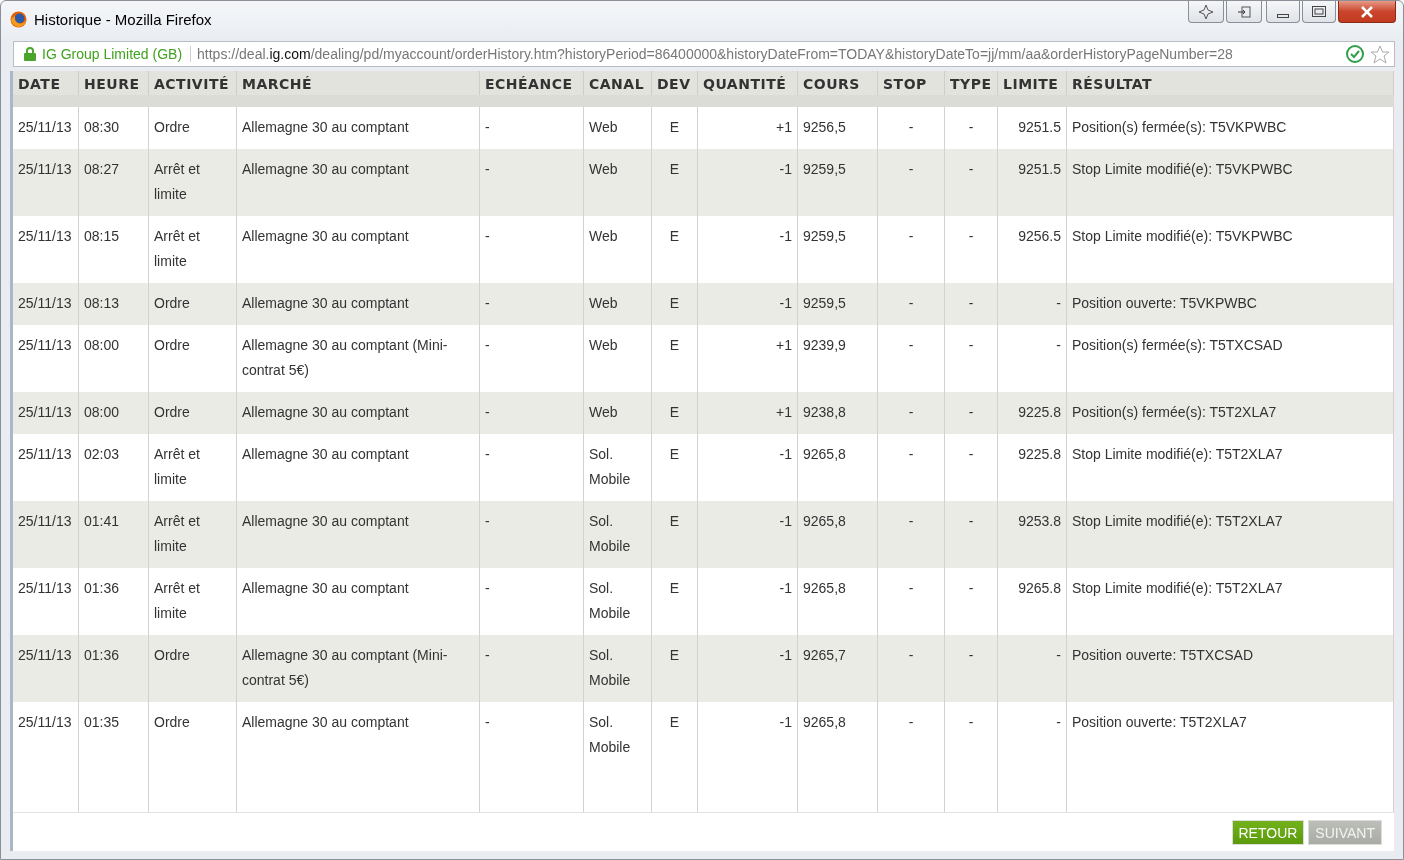 This screenshot has height=860, width=1404. Describe the element at coordinates (102, 169) in the screenshot. I see `table-cell: 08:27` at that location.